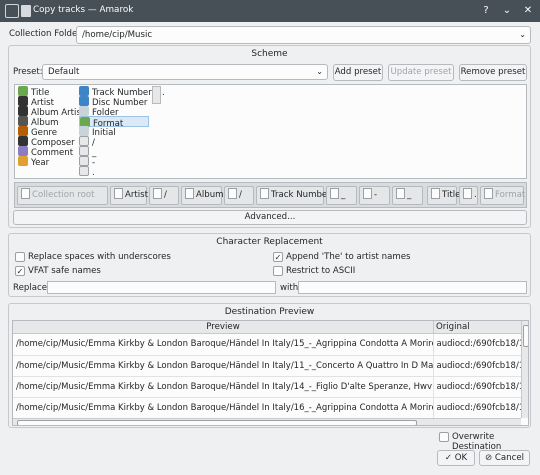 This screenshot has height=475, width=540. What do you see at coordinates (509, 458) in the screenshot?
I see `cancel-label: Cancel` at bounding box center [509, 458].